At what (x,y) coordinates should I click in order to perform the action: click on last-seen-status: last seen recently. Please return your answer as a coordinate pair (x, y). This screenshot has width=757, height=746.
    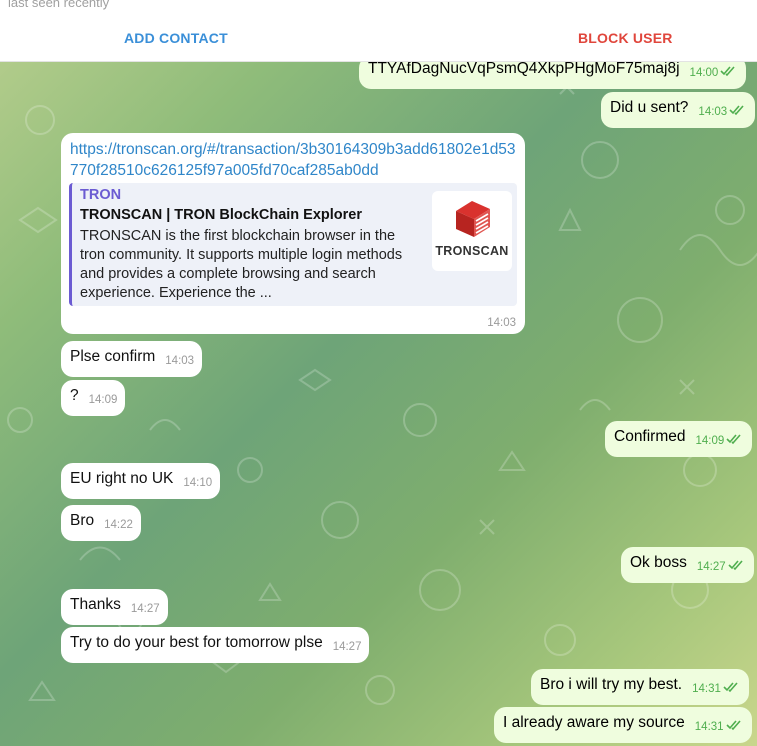
    Looking at the image, I should click on (59, 5).